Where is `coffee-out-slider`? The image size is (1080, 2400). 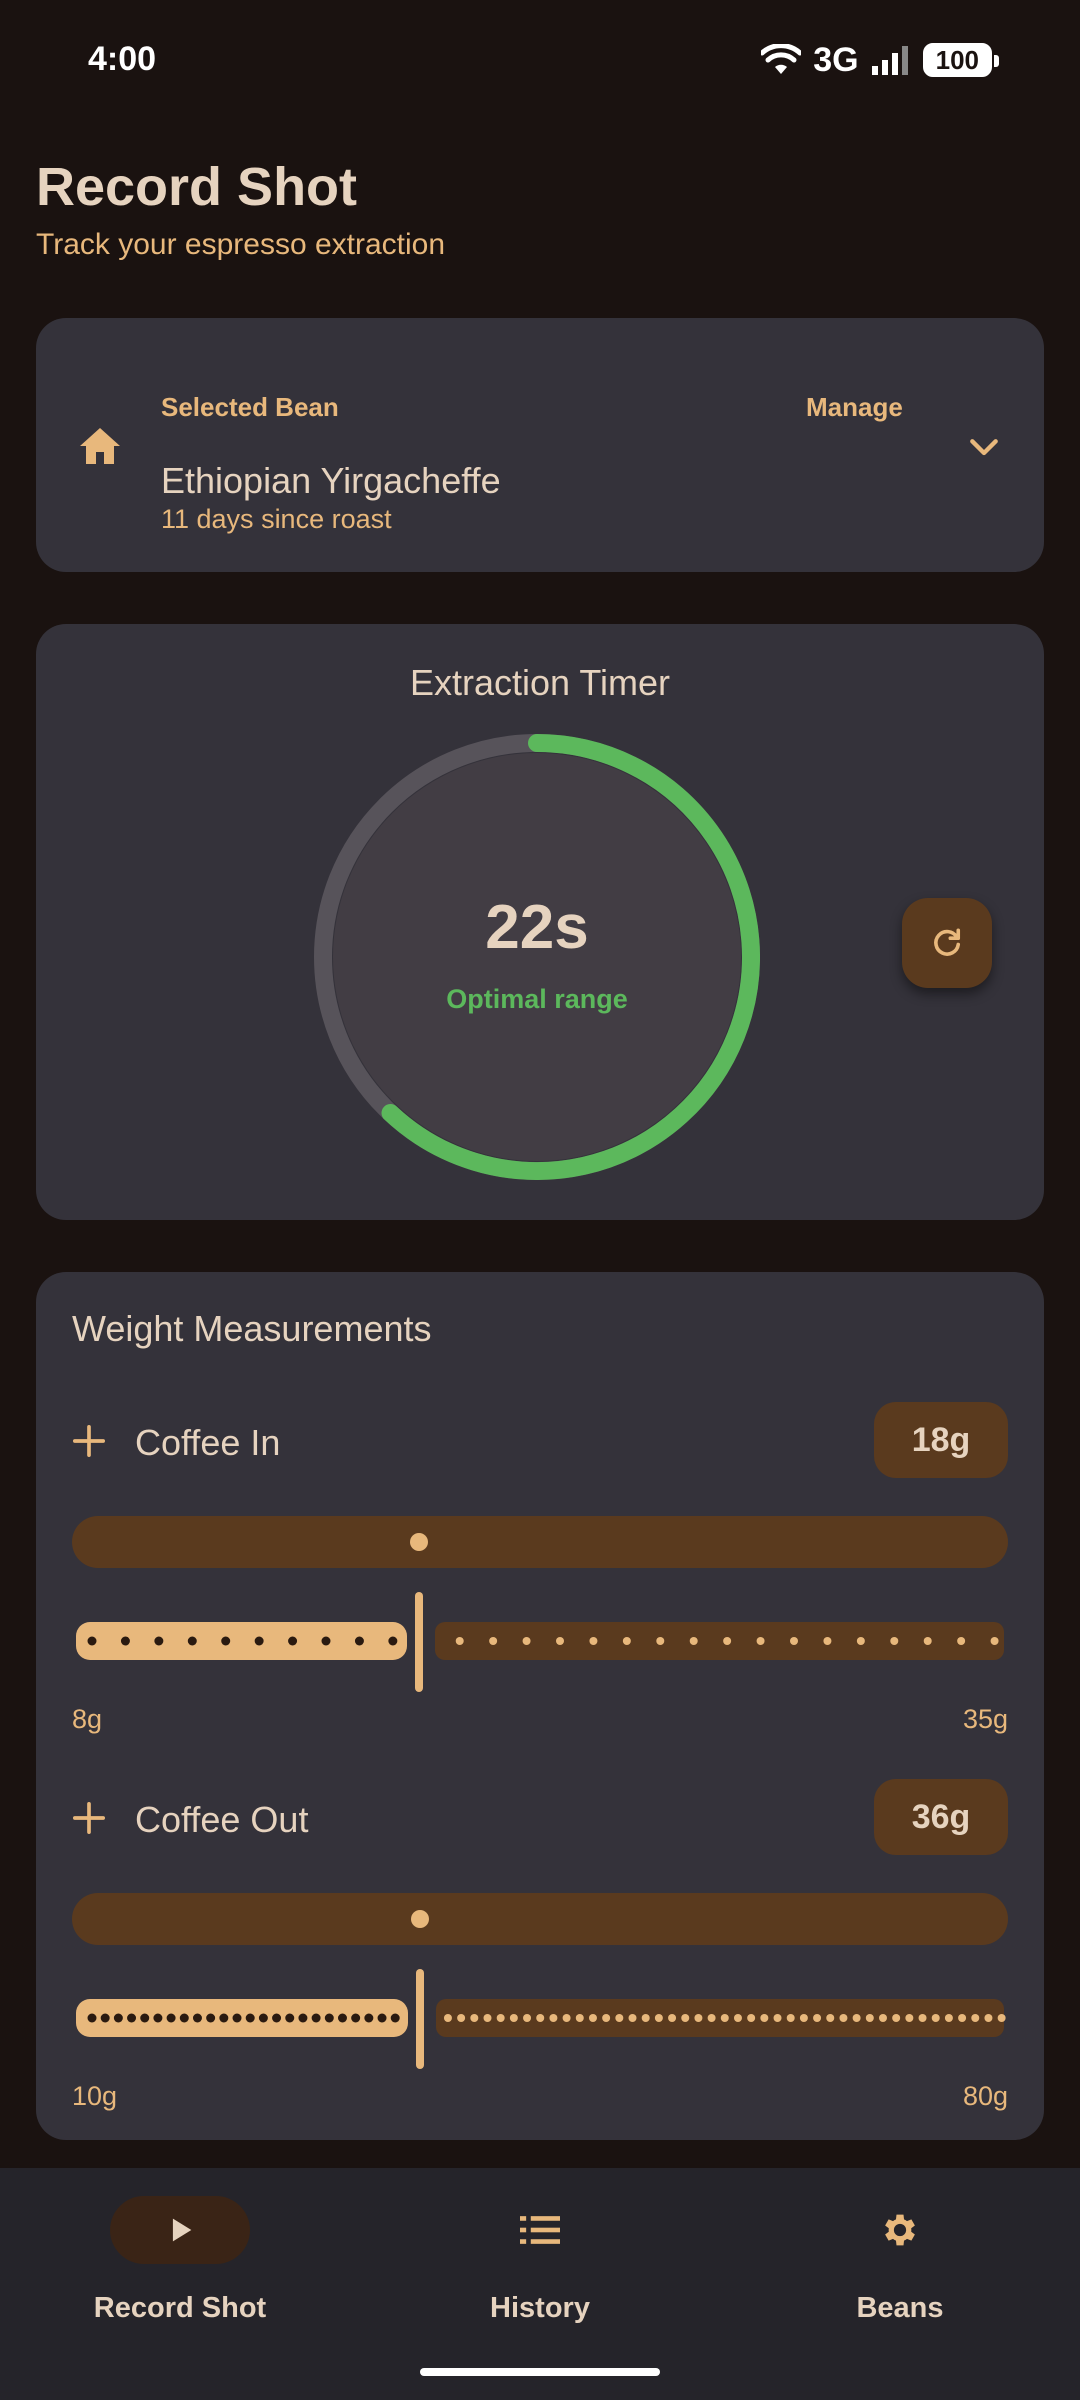
coffee-out-slider is located at coordinates (540, 2019).